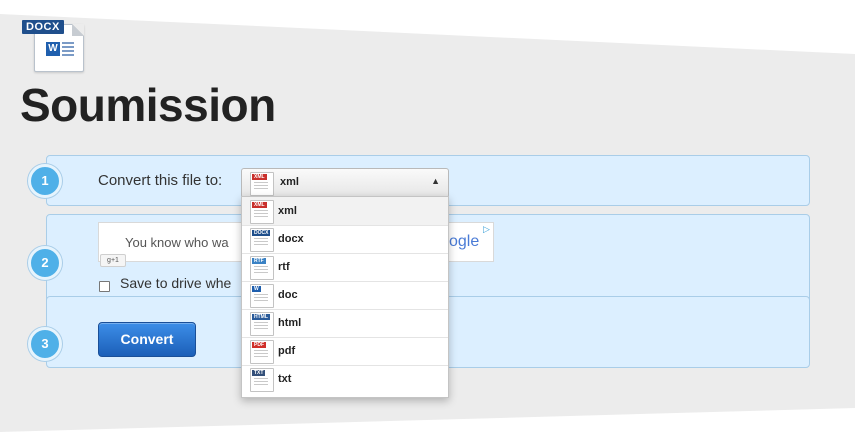  I want to click on html-file-icon: HTML, so click(262, 324).